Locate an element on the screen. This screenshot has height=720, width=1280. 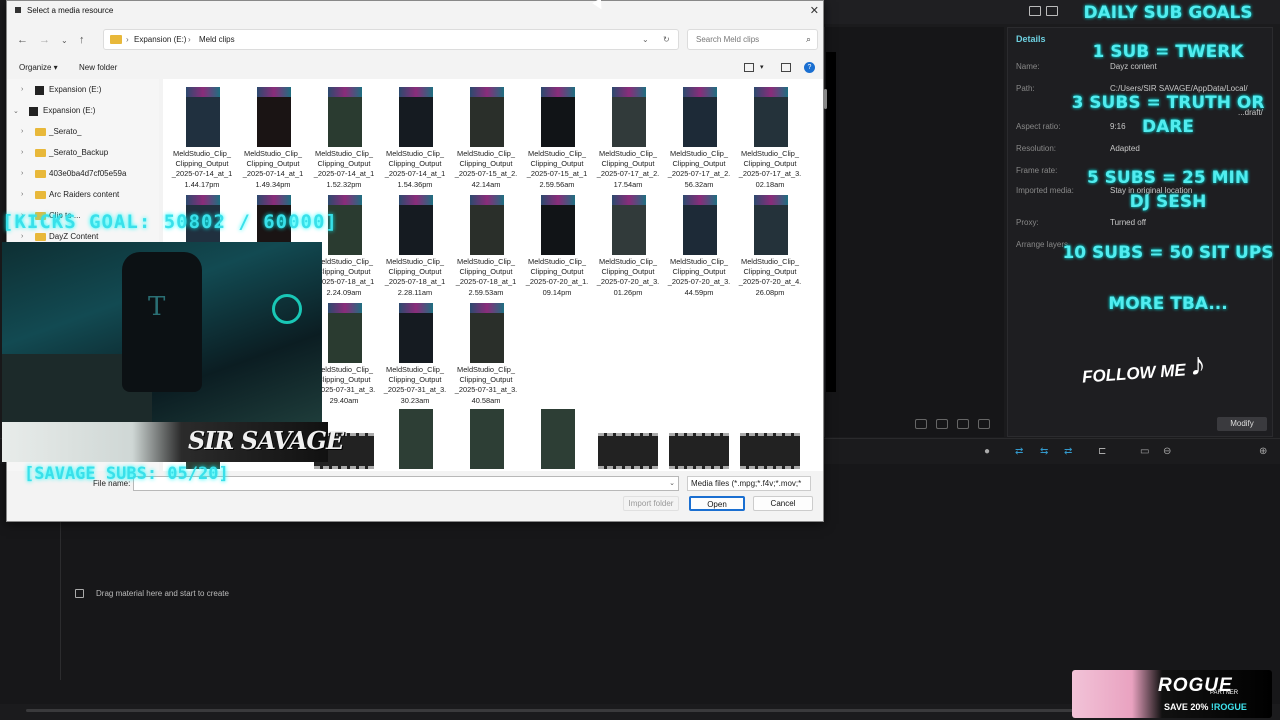
nav-tree-item: DayZ Content is located at coordinates (73, 236).